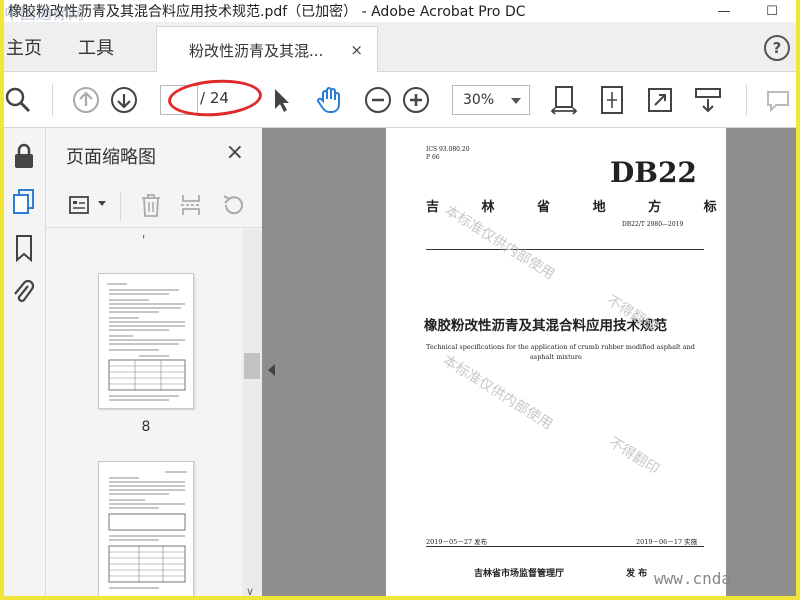  What do you see at coordinates (653, 224) in the screenshot?
I see `doc-number: DB22/T 2980—2019` at bounding box center [653, 224].